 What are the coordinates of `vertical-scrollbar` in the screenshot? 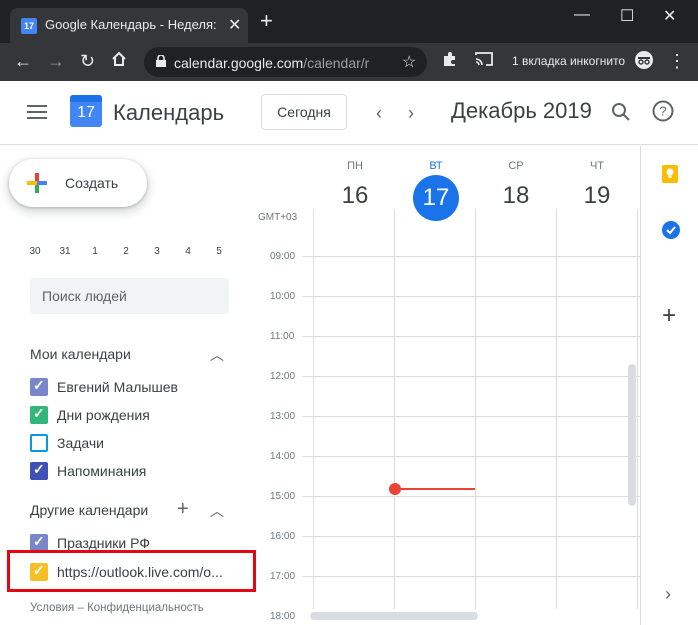 It's located at (632, 435).